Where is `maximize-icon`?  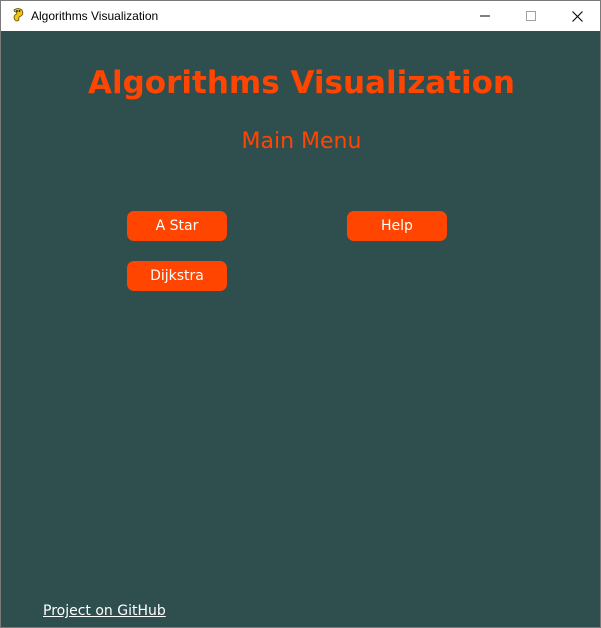
maximize-icon is located at coordinates (531, 16).